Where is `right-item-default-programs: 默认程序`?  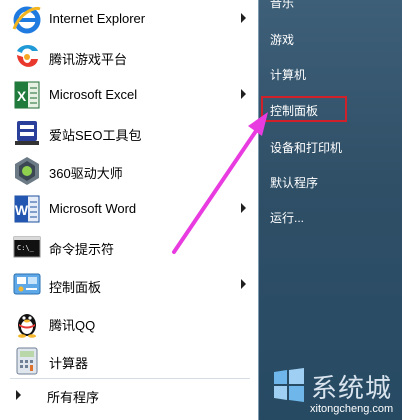 right-item-default-programs: 默认程序 is located at coordinates (294, 182).